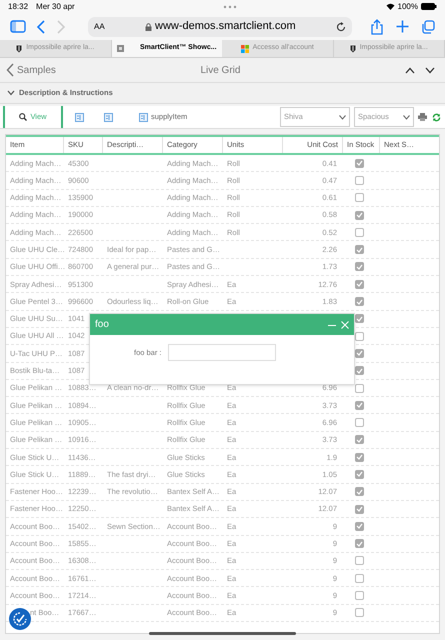 This screenshot has height=640, width=445. What do you see at coordinates (430, 70) in the screenshot?
I see `chevron-down-icon` at bounding box center [430, 70].